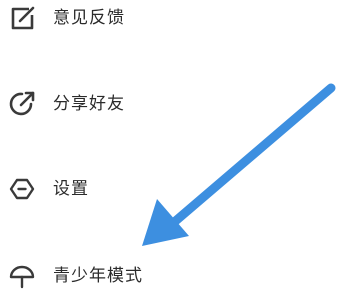  What do you see at coordinates (22, 189) in the screenshot?
I see `settings-icon` at bounding box center [22, 189].